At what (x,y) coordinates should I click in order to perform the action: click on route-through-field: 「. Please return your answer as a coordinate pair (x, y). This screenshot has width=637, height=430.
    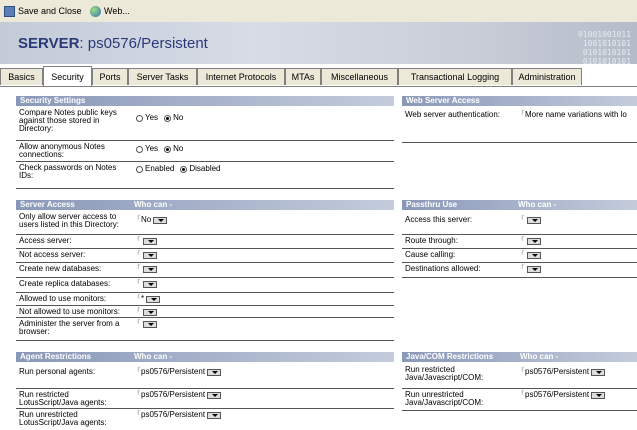
    Looking at the image, I should click on (530, 241).